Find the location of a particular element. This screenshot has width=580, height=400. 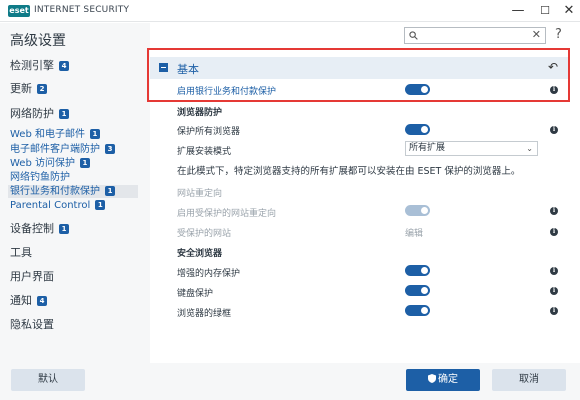

enable-redirect-label: 启用受保护的网站重定向 is located at coordinates (227, 214).